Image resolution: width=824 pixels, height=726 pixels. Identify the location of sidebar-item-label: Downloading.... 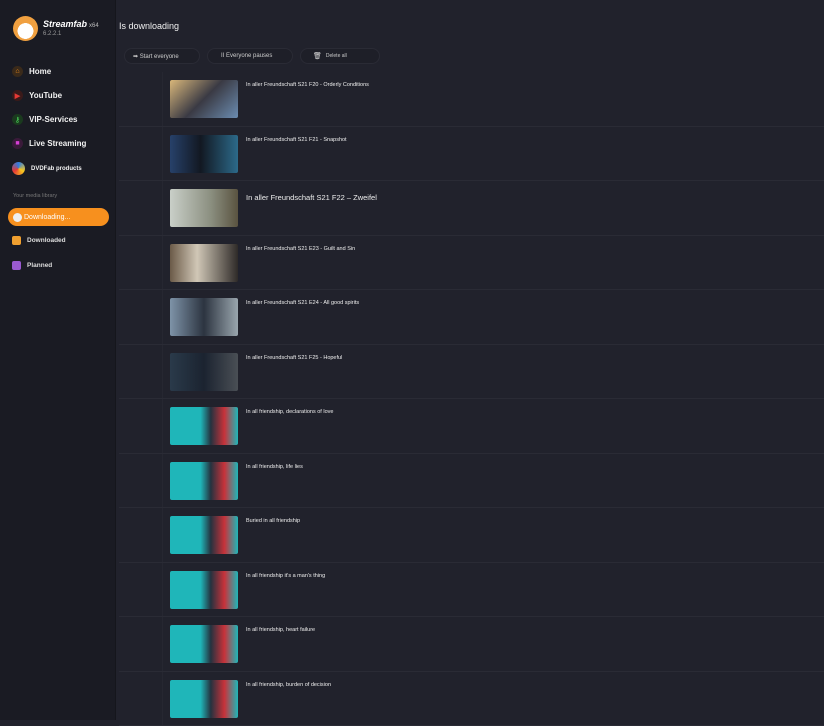
(47, 217).